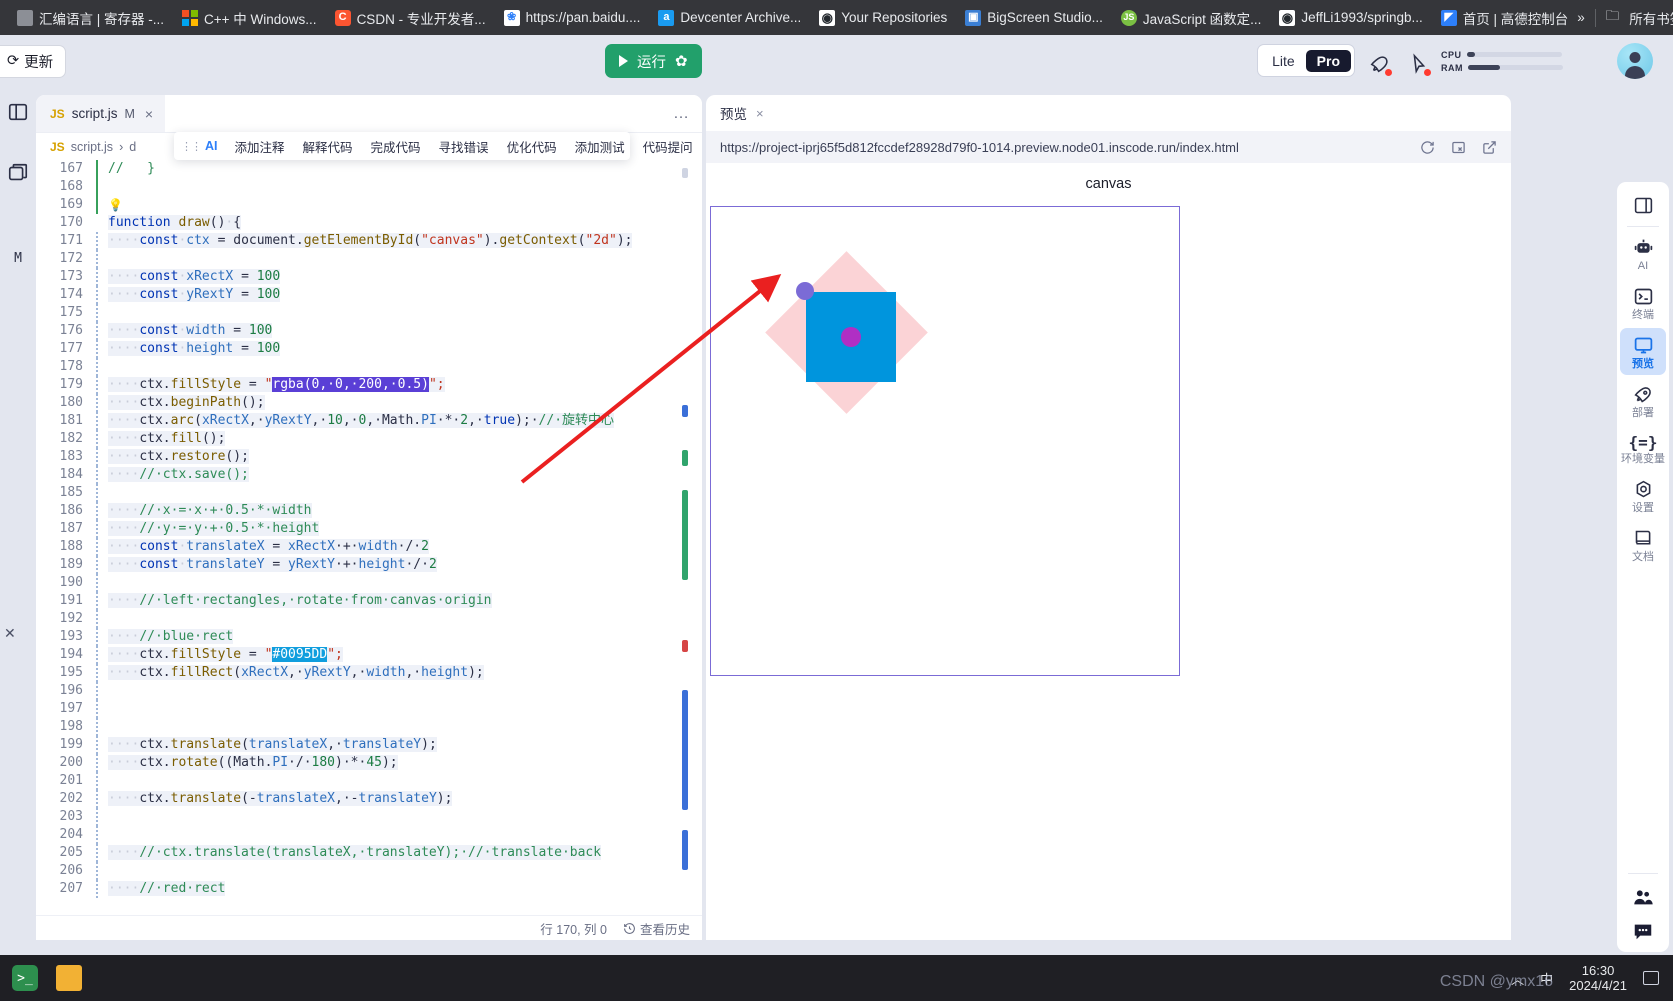  Describe the element at coordinates (369, 817) in the screenshot. I see `code-line: 203` at that location.